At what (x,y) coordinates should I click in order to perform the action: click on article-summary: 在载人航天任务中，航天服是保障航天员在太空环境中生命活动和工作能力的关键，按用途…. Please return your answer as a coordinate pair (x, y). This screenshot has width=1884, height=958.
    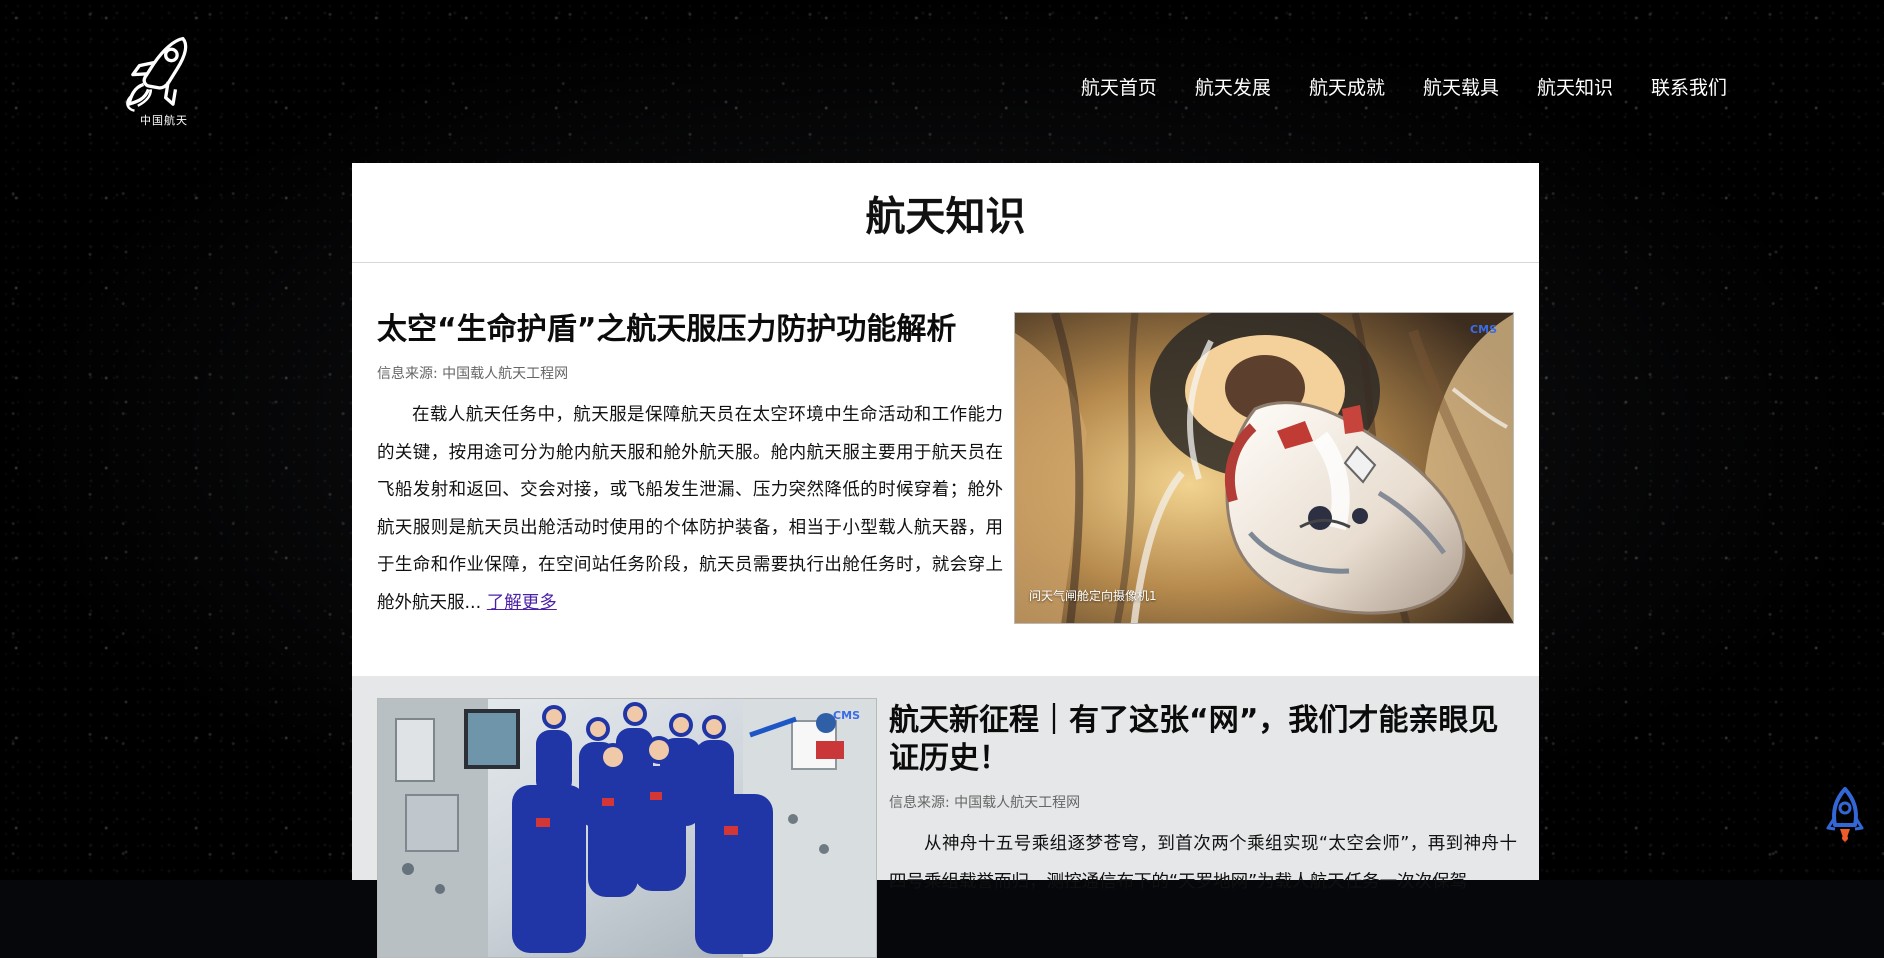
    Looking at the image, I should click on (690, 509).